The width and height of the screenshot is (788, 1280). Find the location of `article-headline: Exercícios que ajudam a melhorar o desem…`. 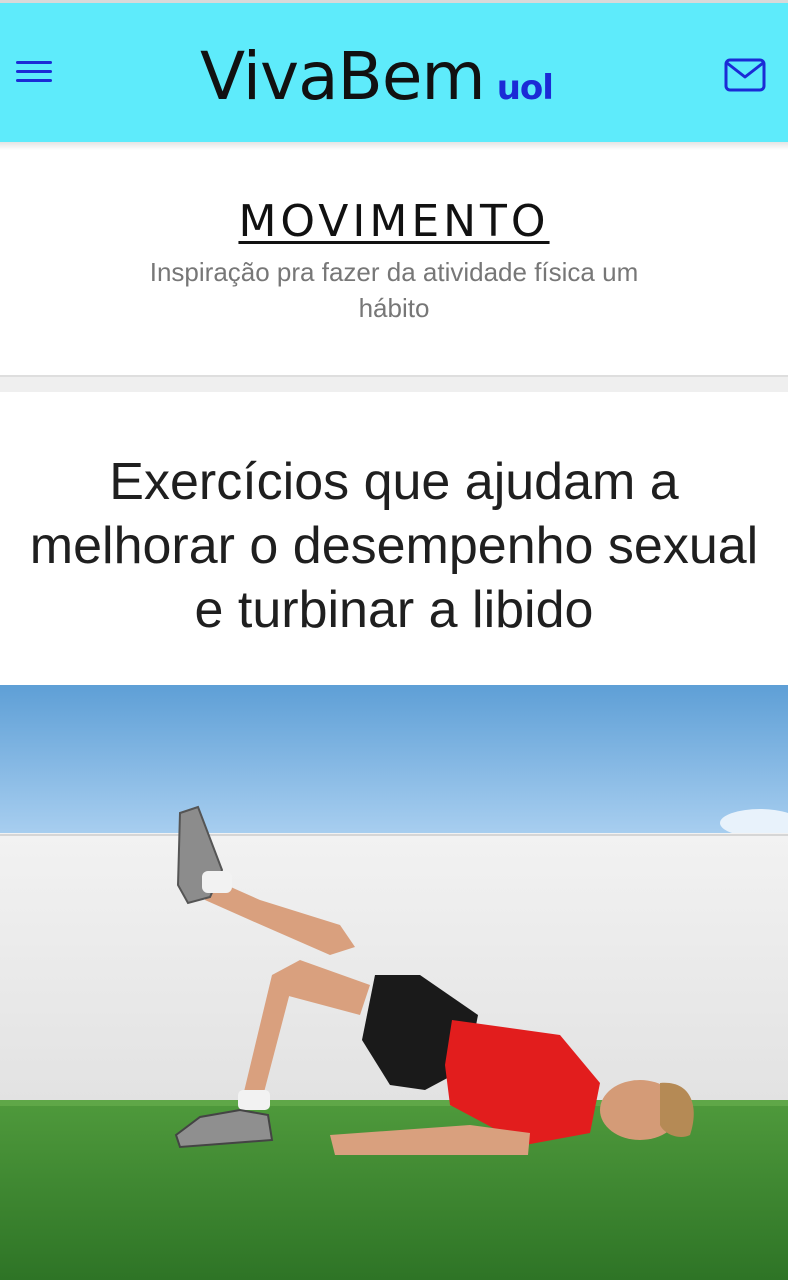

article-headline: Exercícios que ajudam a melhorar o desem… is located at coordinates (394, 546).